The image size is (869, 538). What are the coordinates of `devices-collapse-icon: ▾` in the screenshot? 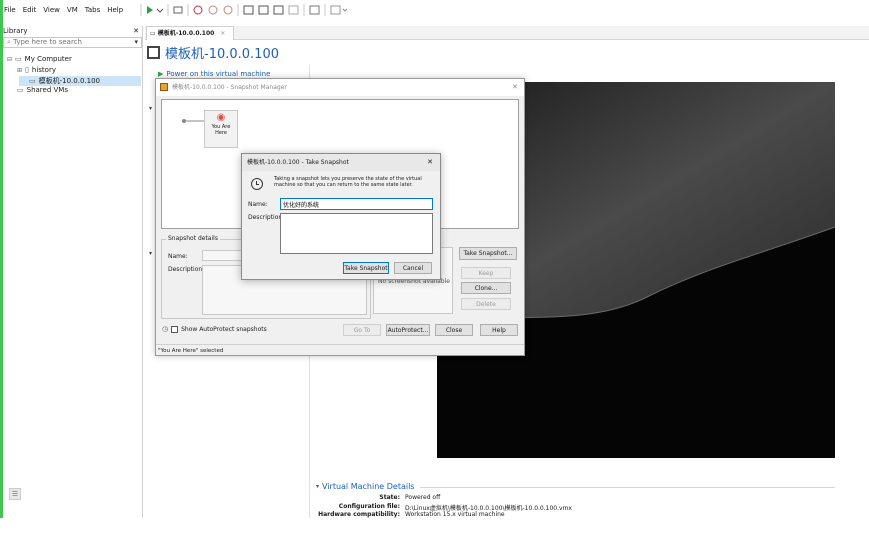 It's located at (150, 253).